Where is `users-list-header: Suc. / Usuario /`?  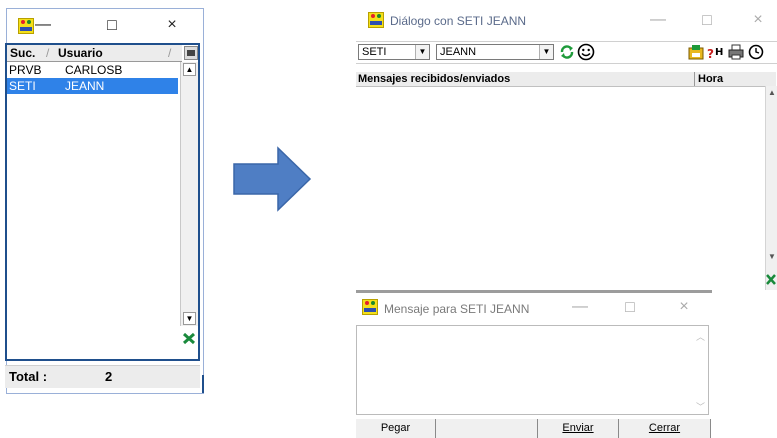 users-list-header: Suc. / Usuario / is located at coordinates (94, 53).